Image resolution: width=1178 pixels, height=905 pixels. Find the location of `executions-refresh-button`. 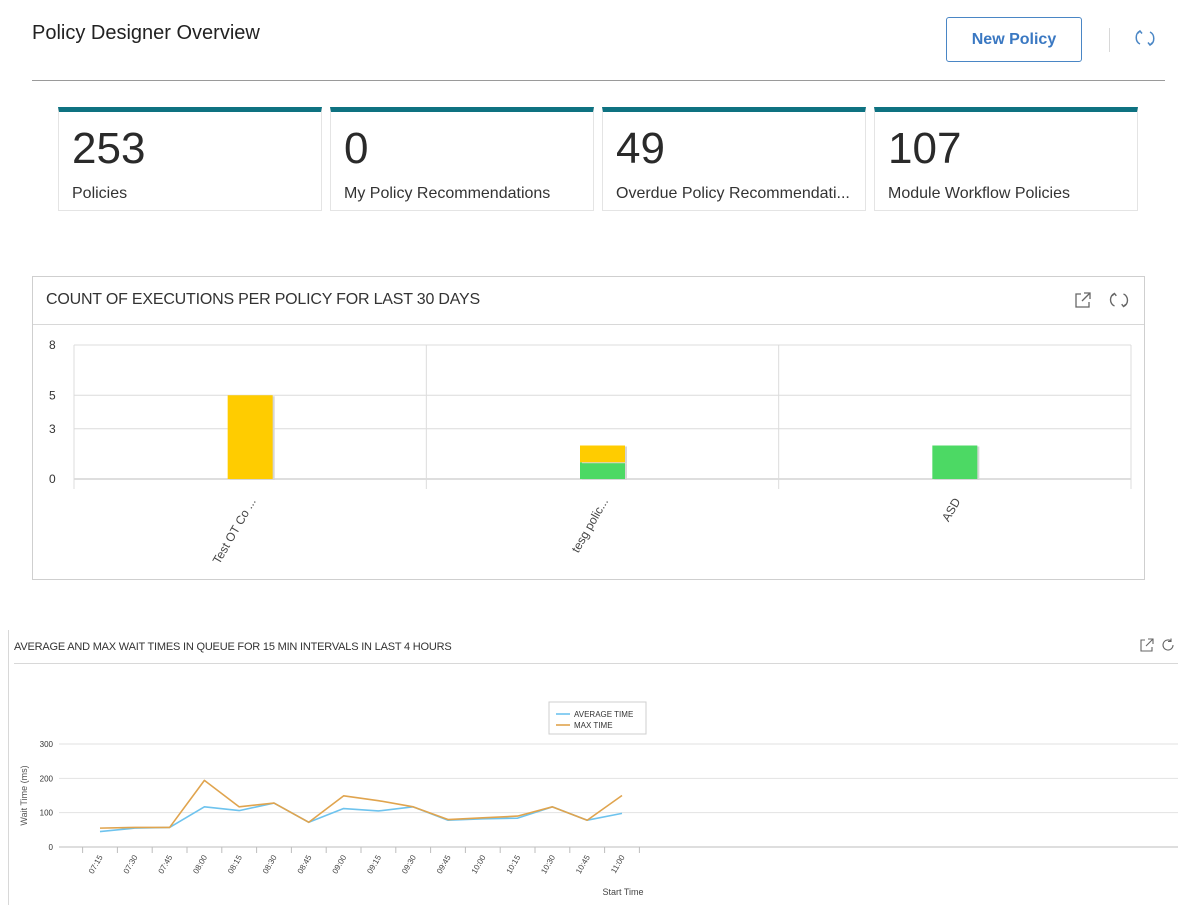

executions-refresh-button is located at coordinates (1119, 302).